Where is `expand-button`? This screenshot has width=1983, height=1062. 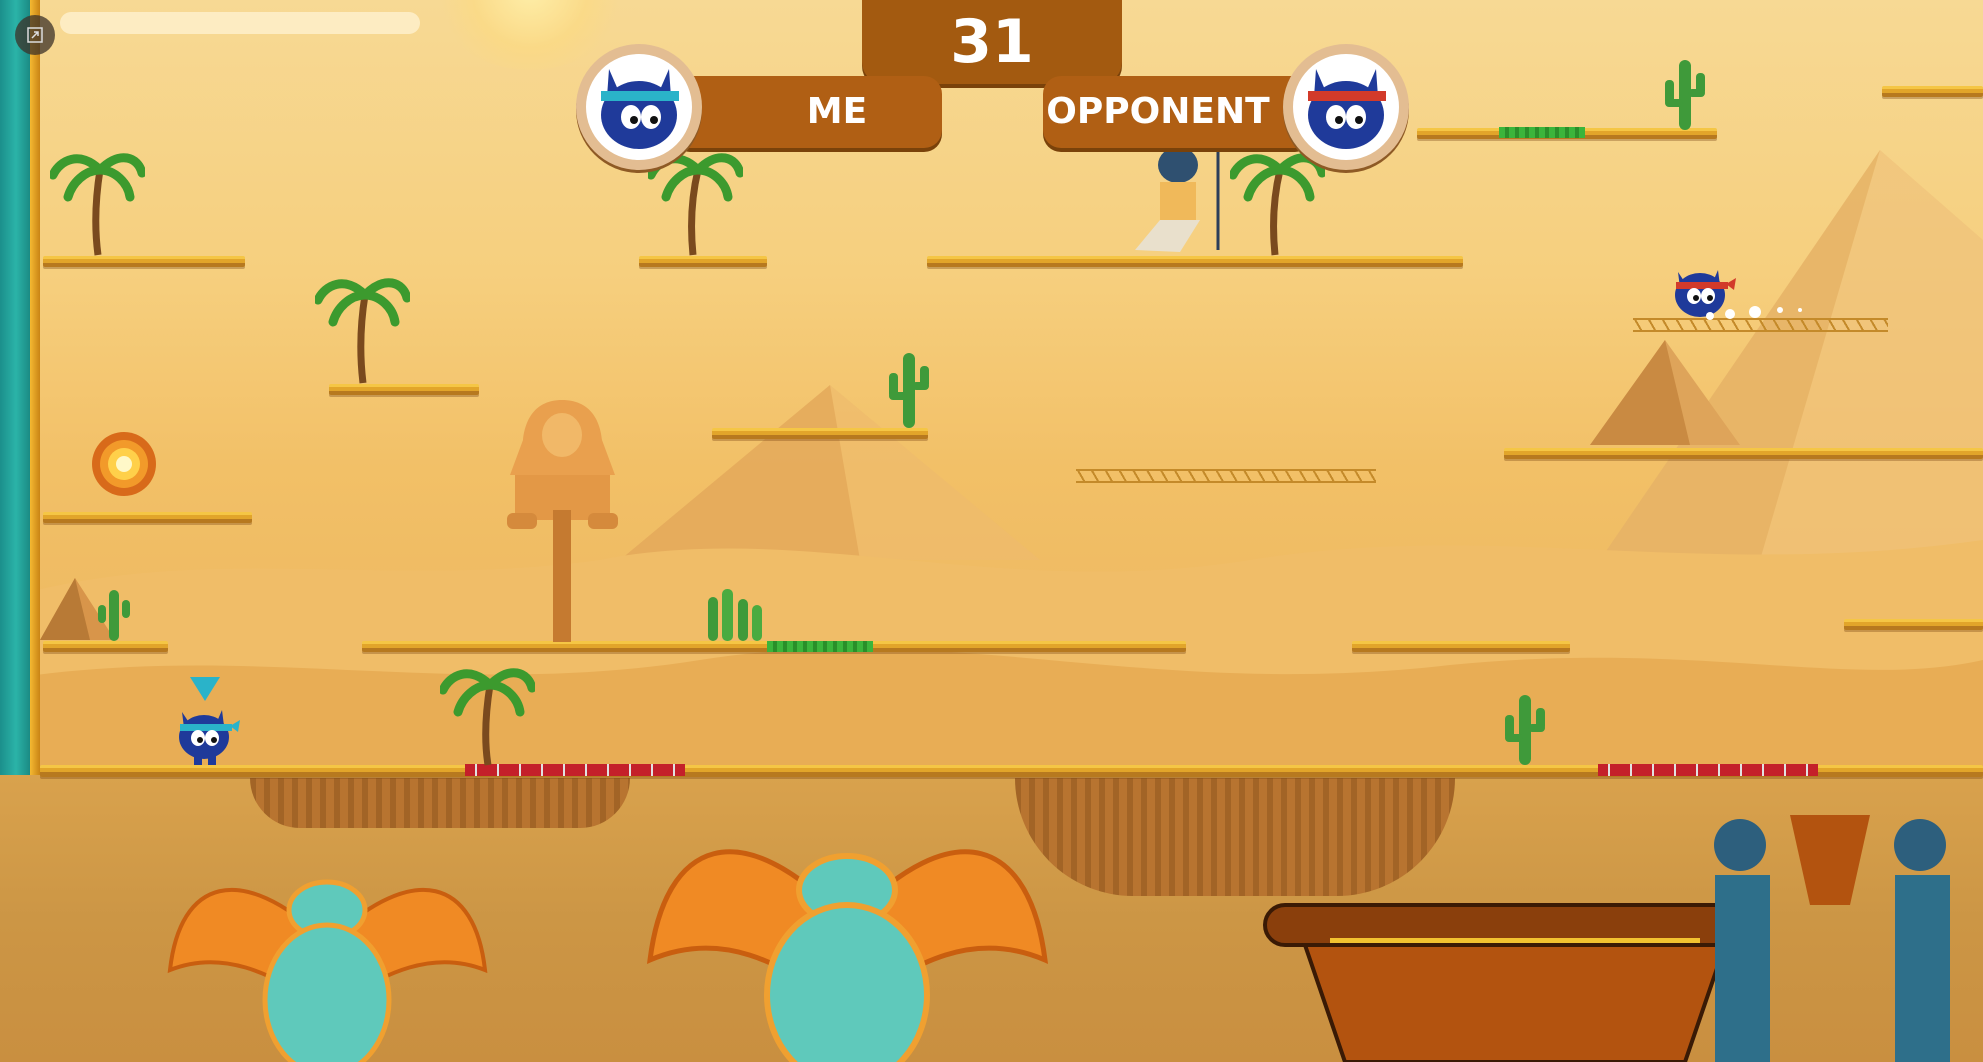
expand-button is located at coordinates (35, 35).